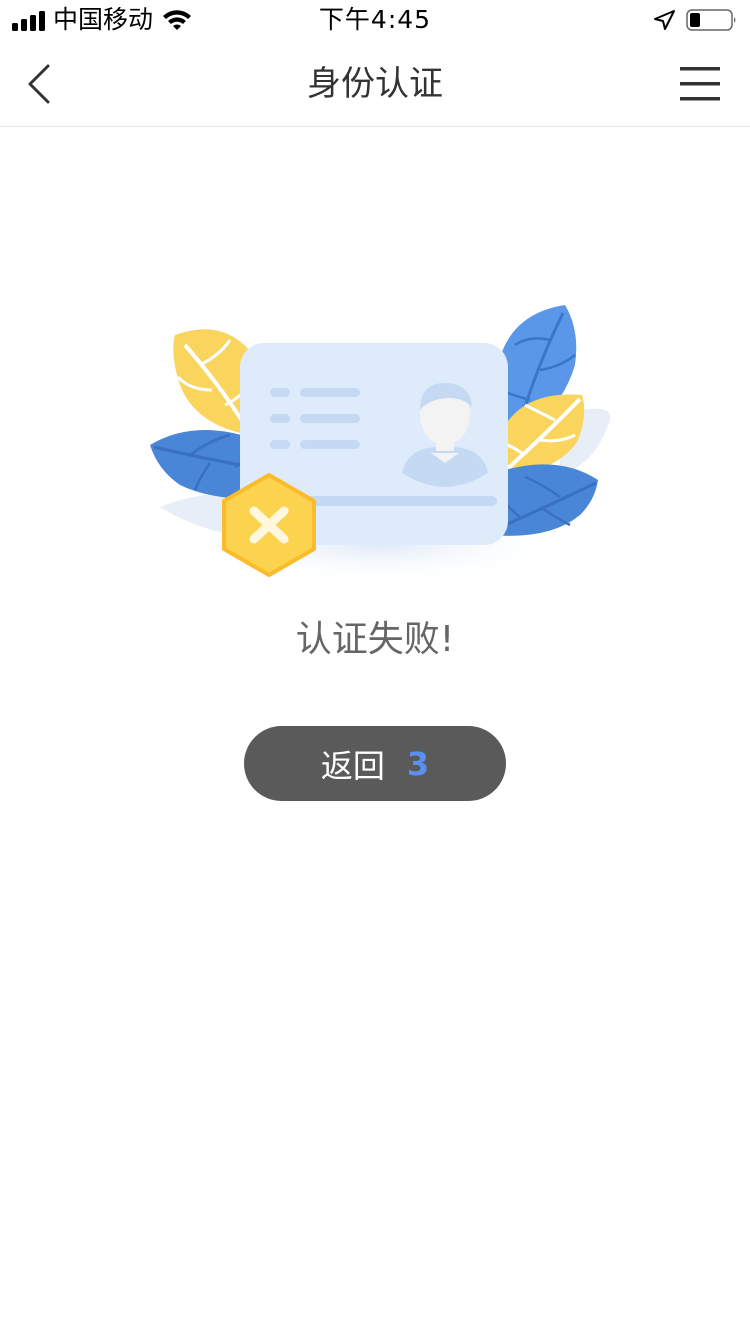 This screenshot has width=750, height=1334. What do you see at coordinates (380, 444) in the screenshot?
I see `id-card-failed-illustration` at bounding box center [380, 444].